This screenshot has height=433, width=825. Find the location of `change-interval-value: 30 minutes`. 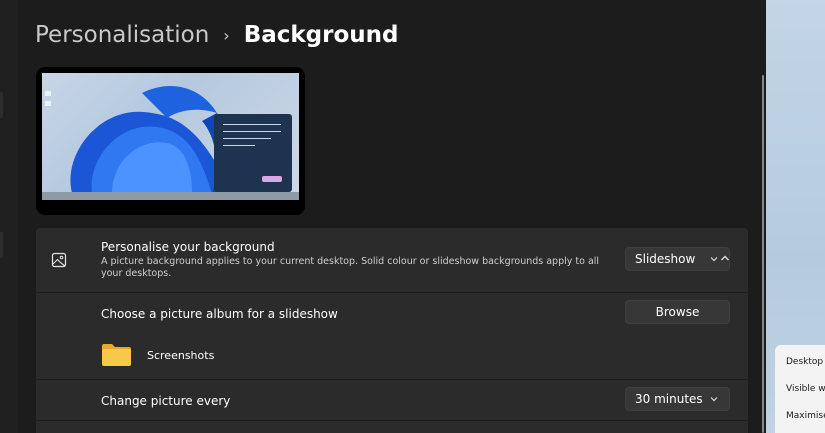

change-interval-value: 30 minutes is located at coordinates (669, 399).